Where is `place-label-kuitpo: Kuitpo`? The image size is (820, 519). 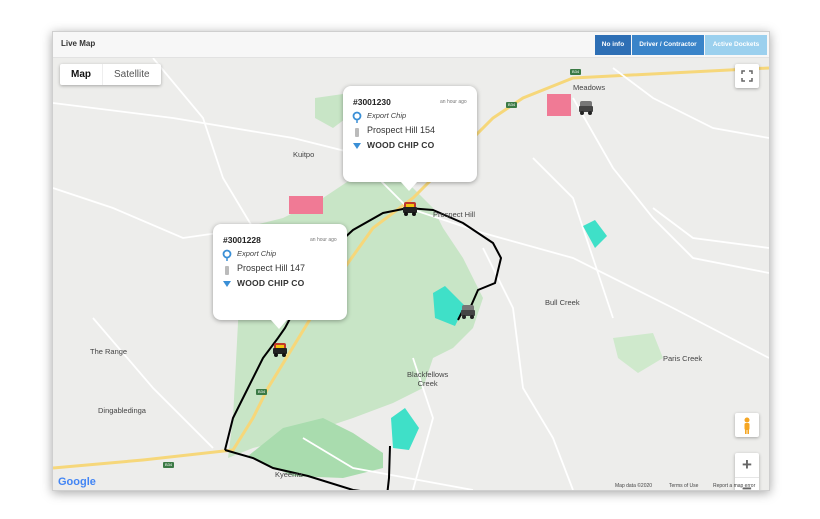 place-label-kuitpo: Kuitpo is located at coordinates (304, 154).